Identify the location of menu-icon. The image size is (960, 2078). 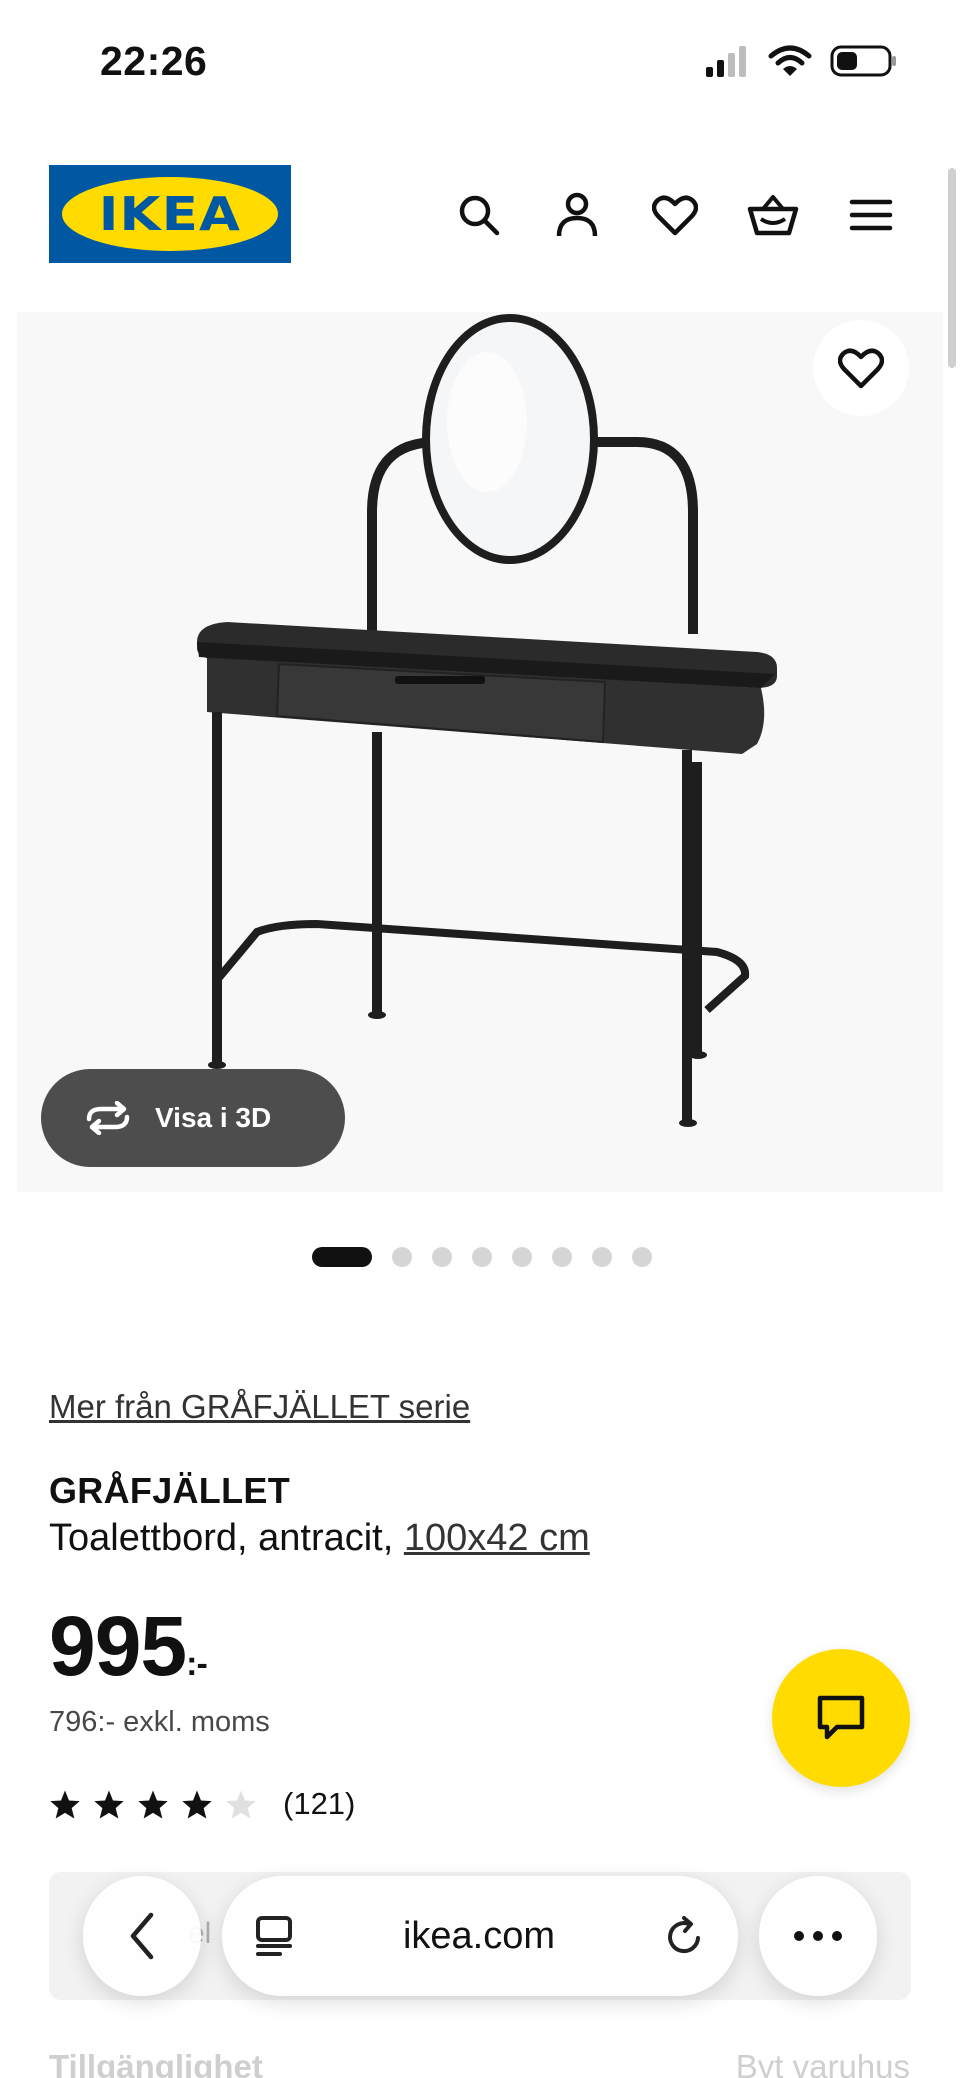
(871, 215).